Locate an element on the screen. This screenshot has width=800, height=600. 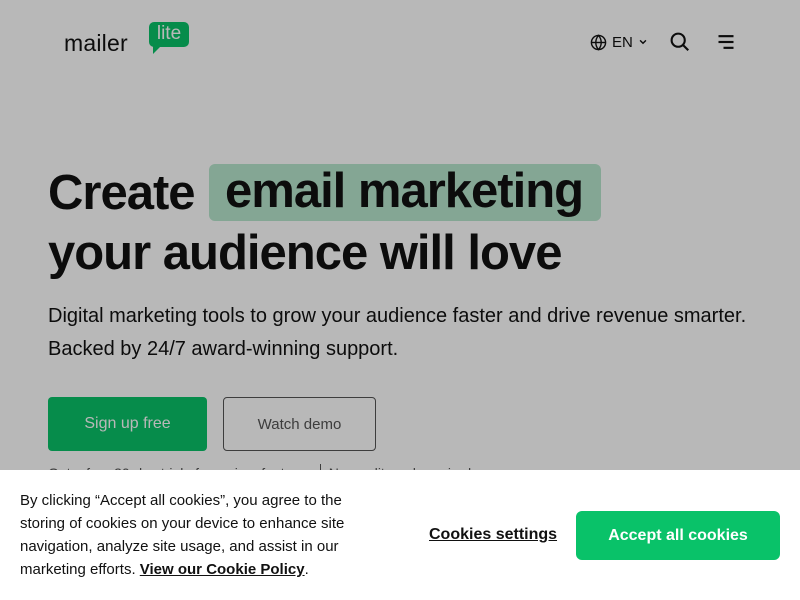
cookie-policy-suffix: . is located at coordinates (306, 569).